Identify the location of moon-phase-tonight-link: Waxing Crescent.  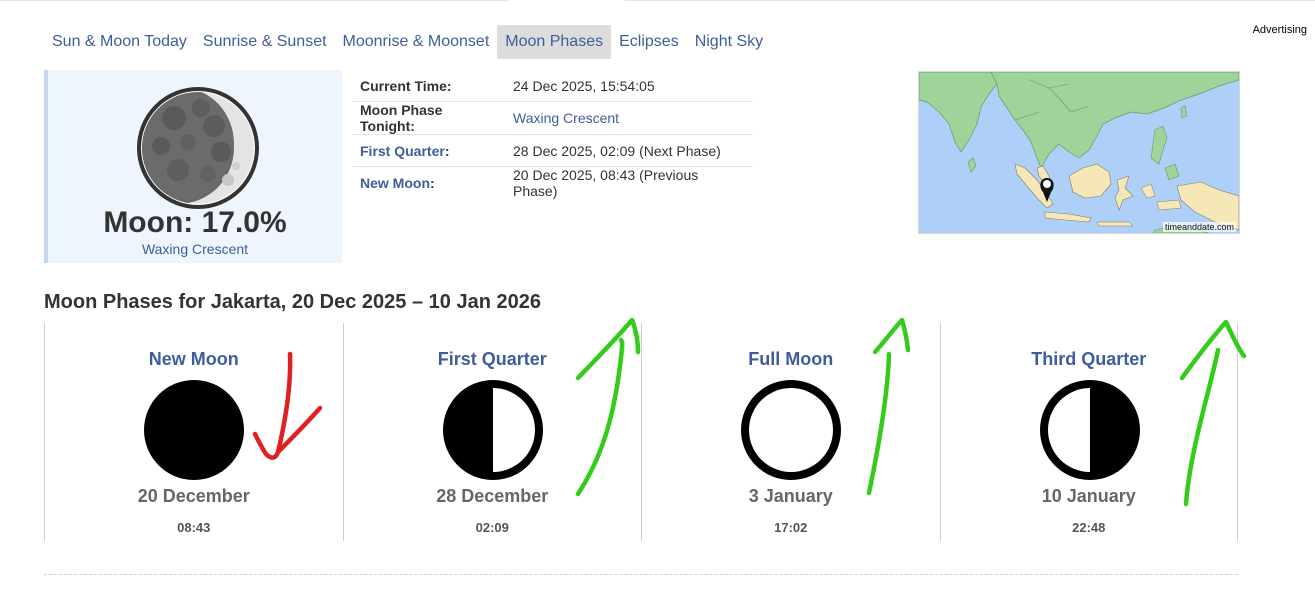
(629, 118).